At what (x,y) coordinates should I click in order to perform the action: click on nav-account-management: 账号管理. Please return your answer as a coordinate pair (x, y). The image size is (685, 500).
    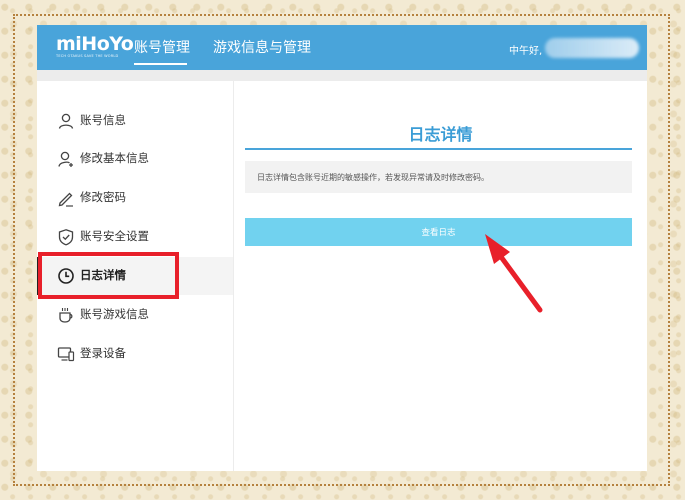
    Looking at the image, I should click on (162, 48).